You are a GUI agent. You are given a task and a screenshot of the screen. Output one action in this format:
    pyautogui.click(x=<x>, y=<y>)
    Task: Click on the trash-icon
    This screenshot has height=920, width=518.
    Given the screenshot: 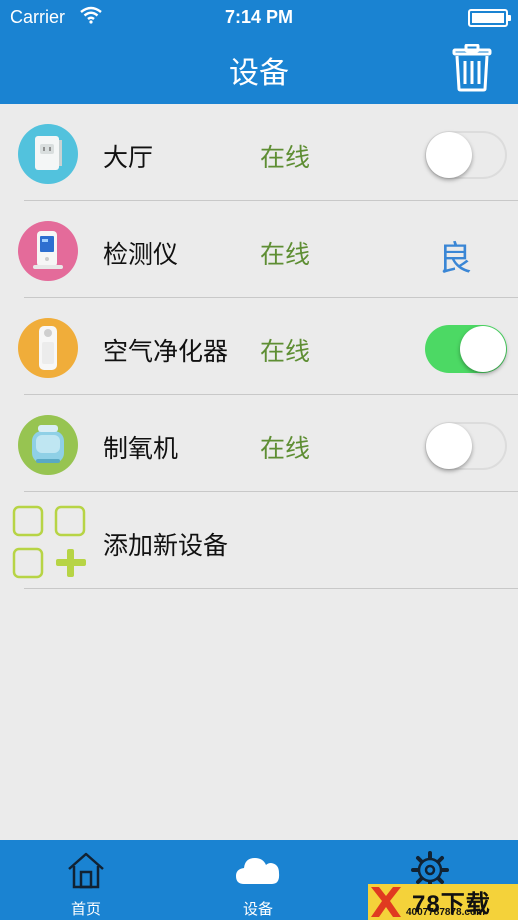 What is the action you would take?
    pyautogui.click(x=472, y=68)
    